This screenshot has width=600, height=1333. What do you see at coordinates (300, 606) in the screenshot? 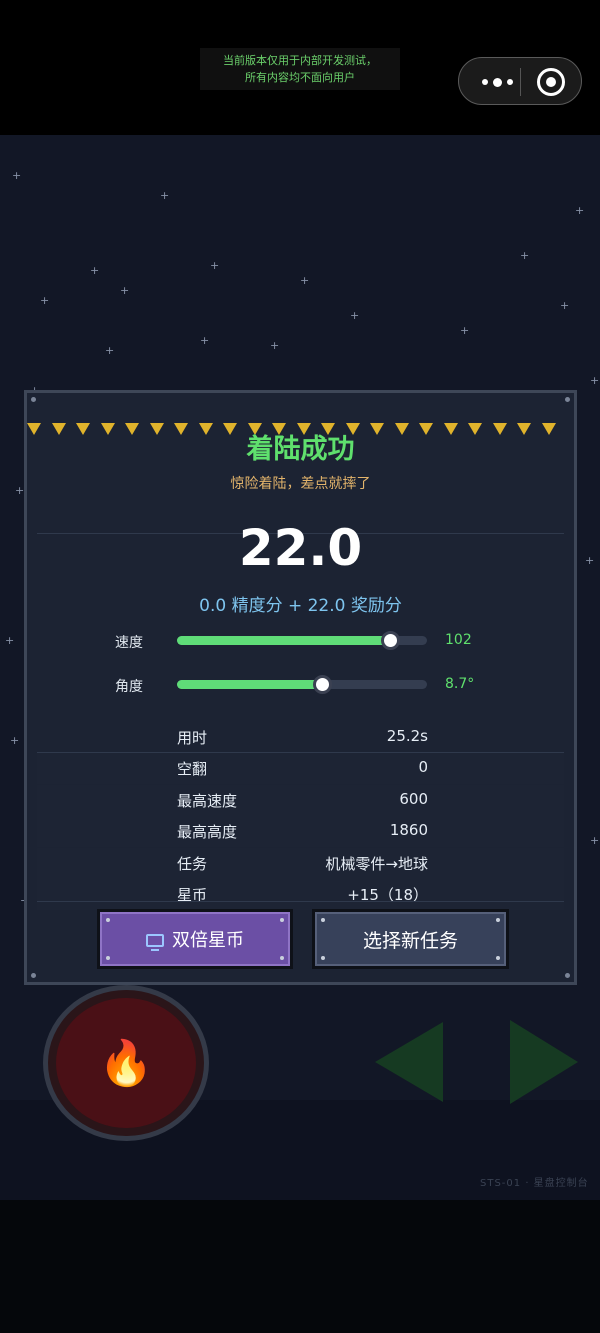
I see `score-breakdown: 0.0 精度分 + 22.0 奖励分` at bounding box center [300, 606].